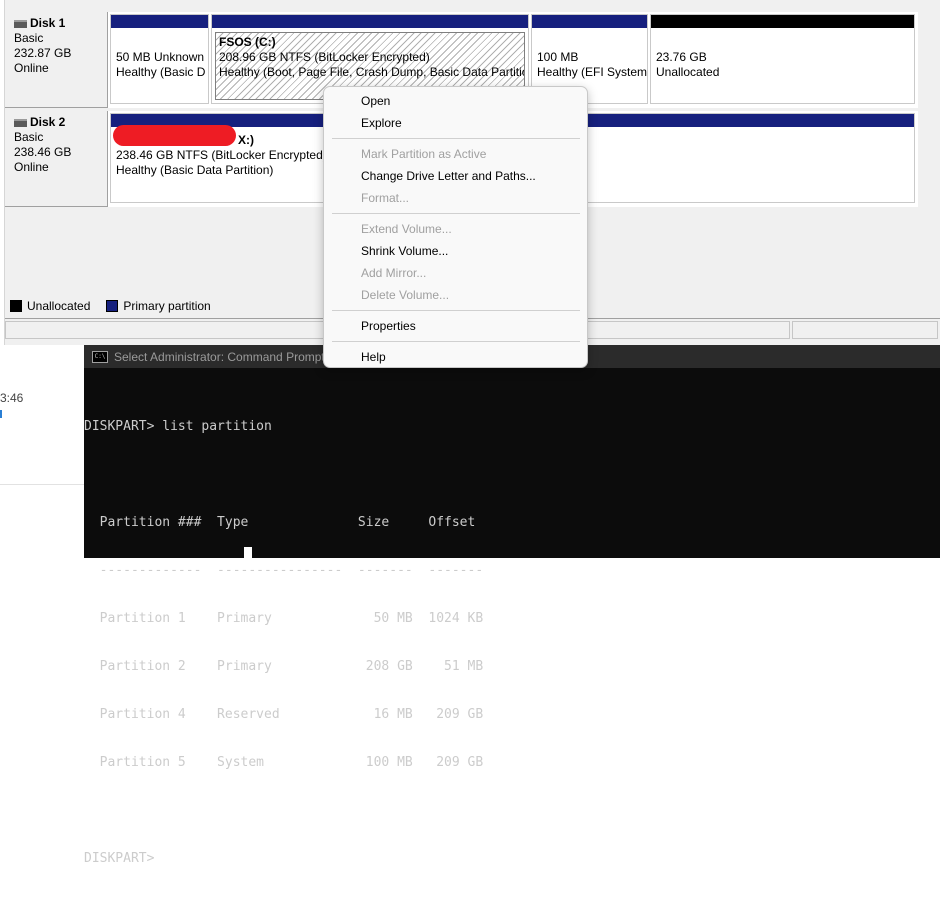  What do you see at coordinates (284, 618) in the screenshot?
I see `cmd-line: Partition 1 Primary 50 MB 1024 KB` at bounding box center [284, 618].